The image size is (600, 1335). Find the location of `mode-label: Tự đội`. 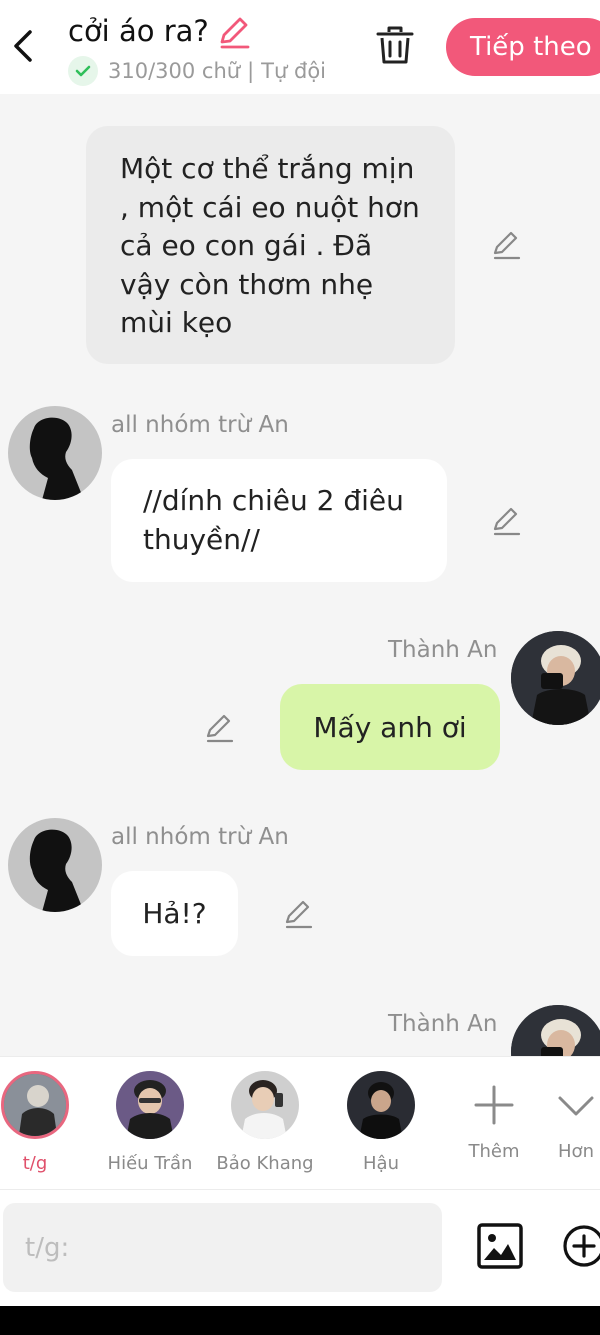

mode-label: Tự đội is located at coordinates (293, 71).